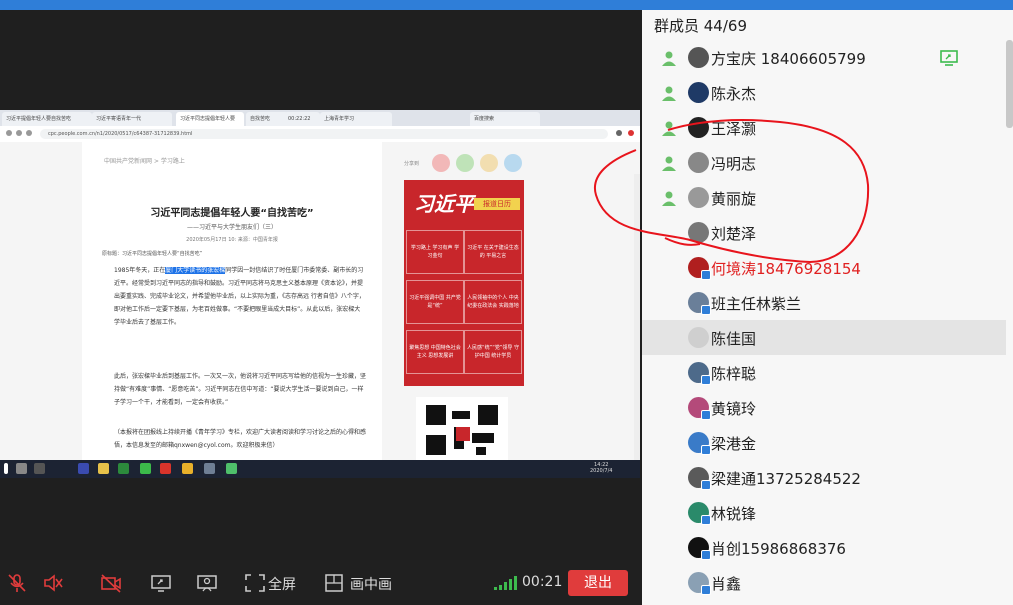  Describe the element at coordinates (542, 582) in the screenshot. I see `meeting-timer: 00:21` at that location.